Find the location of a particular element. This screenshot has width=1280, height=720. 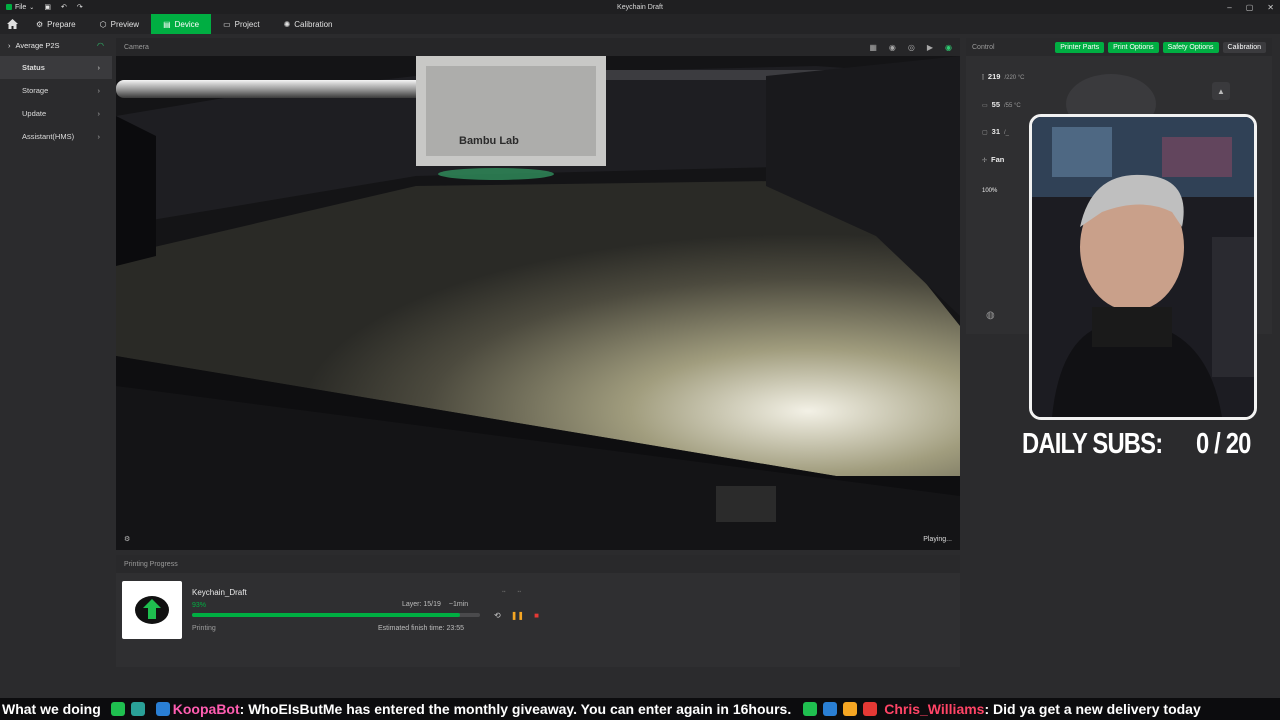

progress-bar-fill is located at coordinates (326, 615).